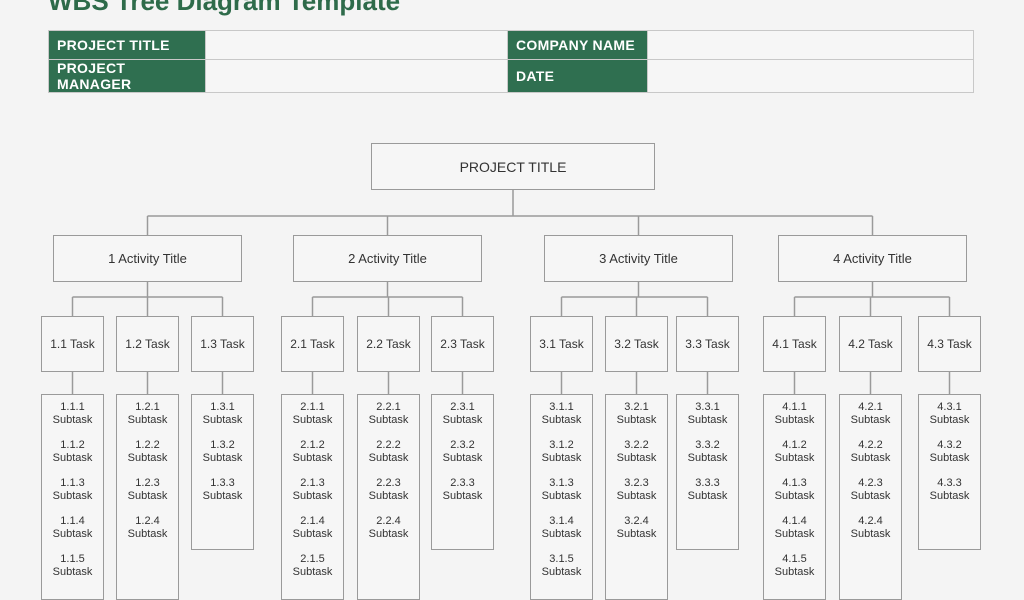 The width and height of the screenshot is (1024, 600). I want to click on subtask-number: 4.3.2, so click(949, 445).